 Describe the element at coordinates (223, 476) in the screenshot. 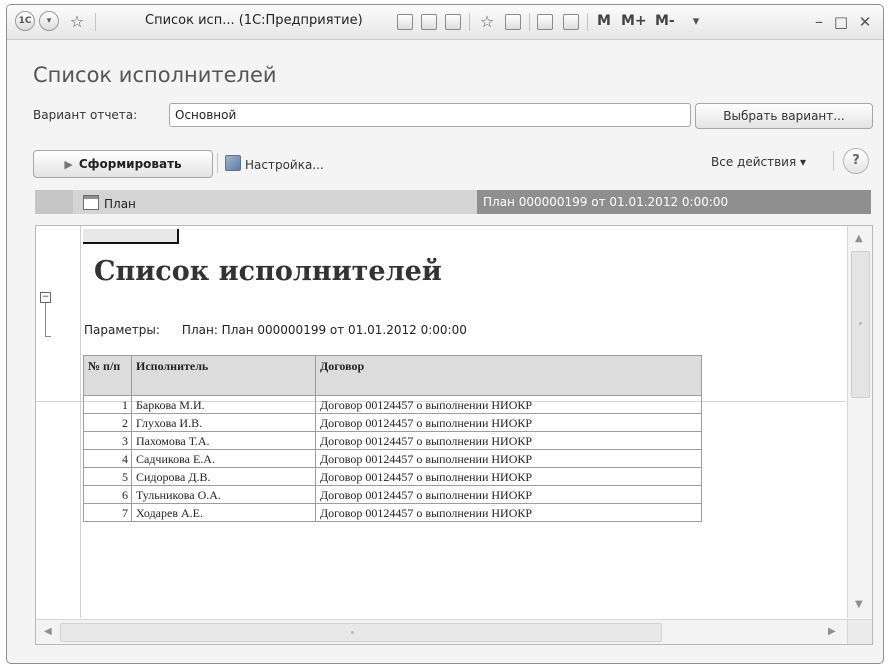

I see `row-executor: Сидорова Д.В.` at that location.